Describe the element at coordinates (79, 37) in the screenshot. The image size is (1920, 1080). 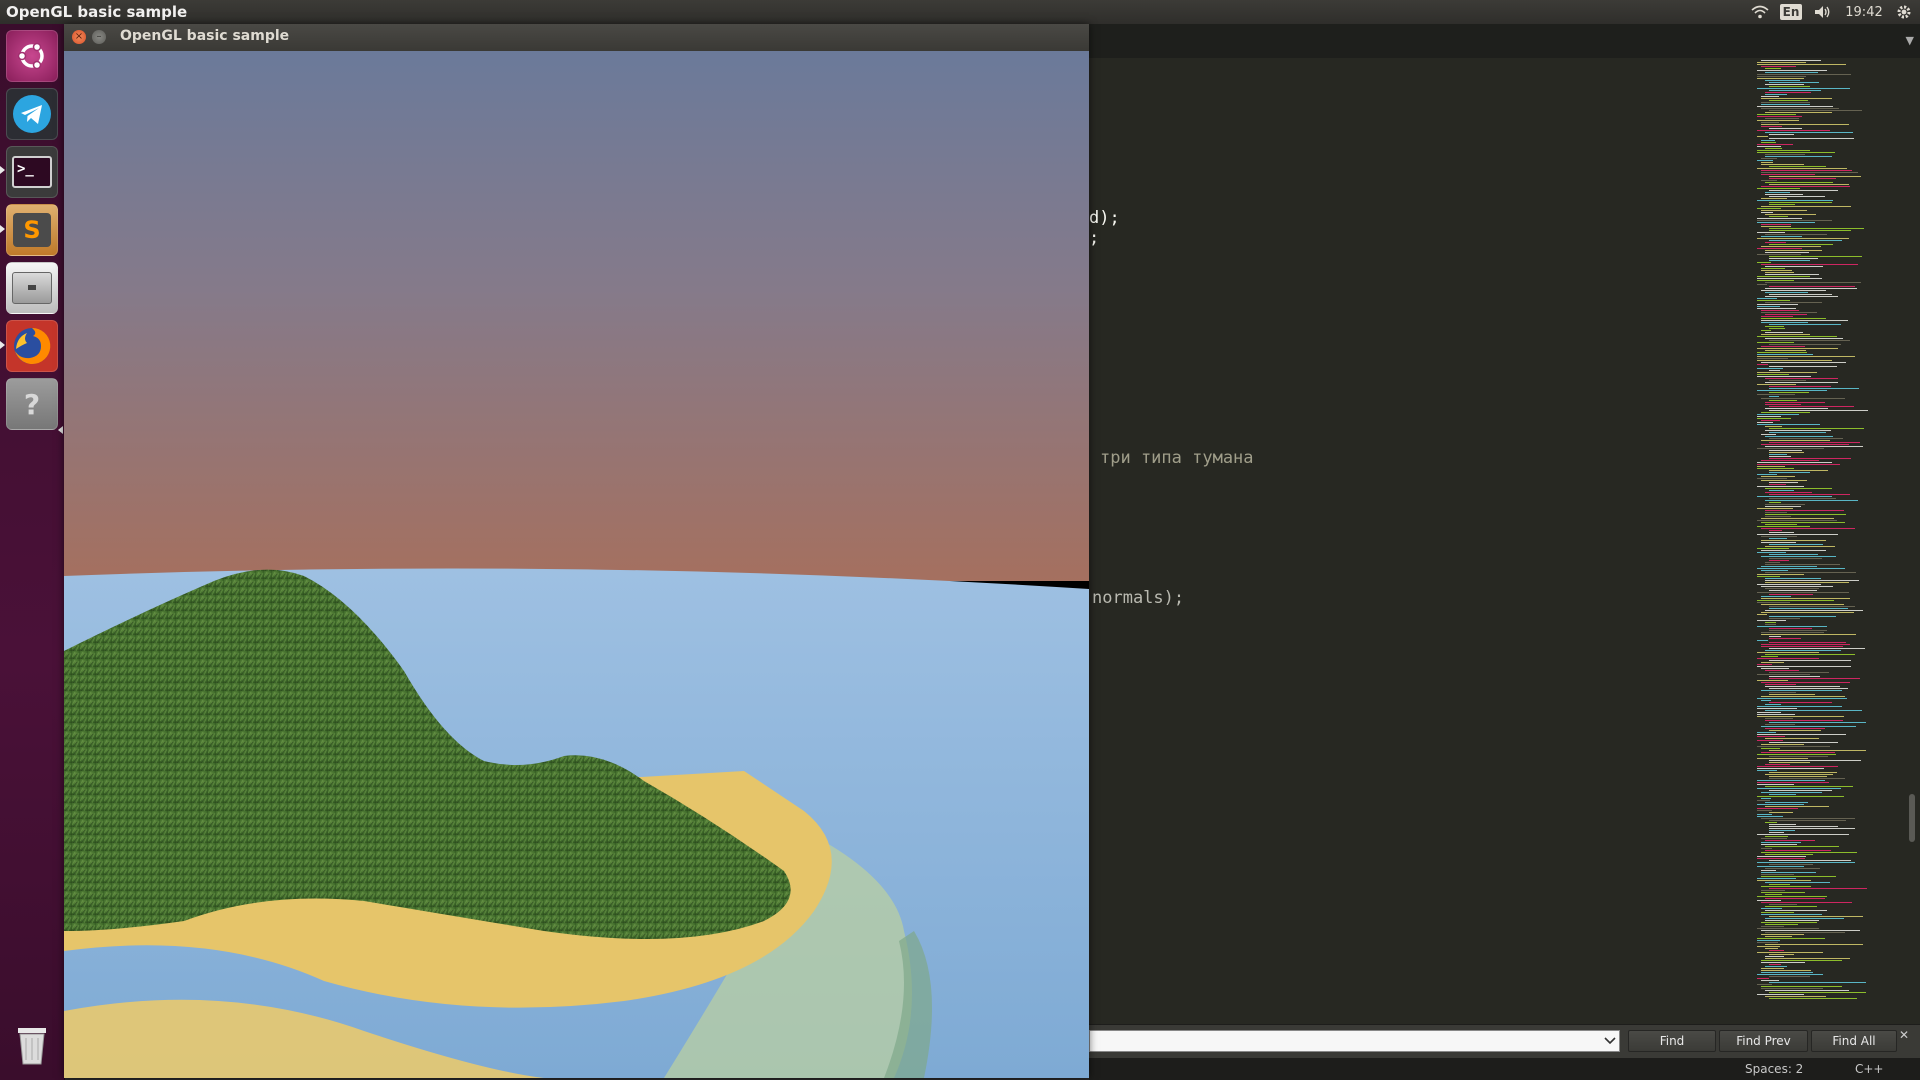
I see `close-window-icon: ×` at that location.